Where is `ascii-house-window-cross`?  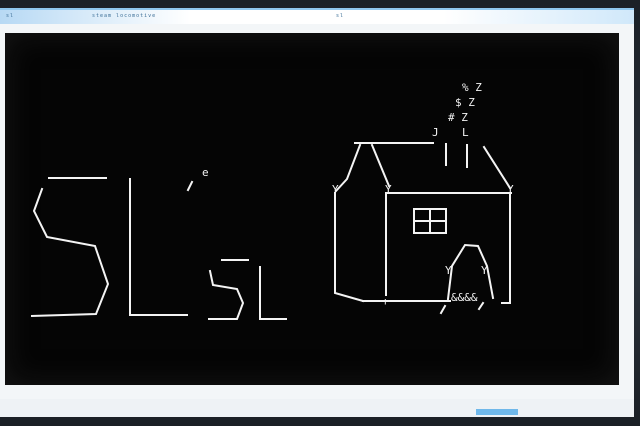 ascii-house-window-cross is located at coordinates (430, 221).